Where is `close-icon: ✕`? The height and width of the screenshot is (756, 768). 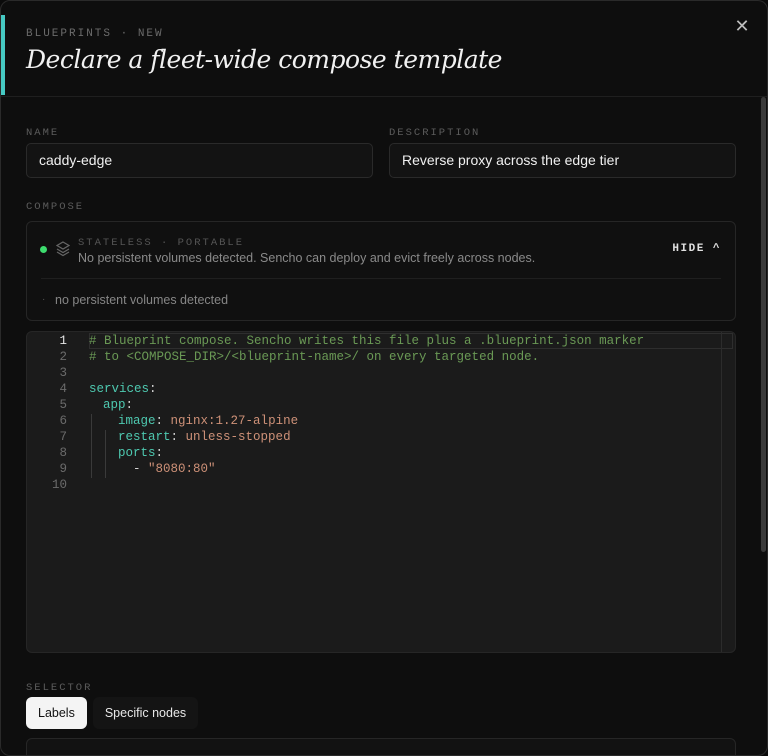 close-icon: ✕ is located at coordinates (742, 26).